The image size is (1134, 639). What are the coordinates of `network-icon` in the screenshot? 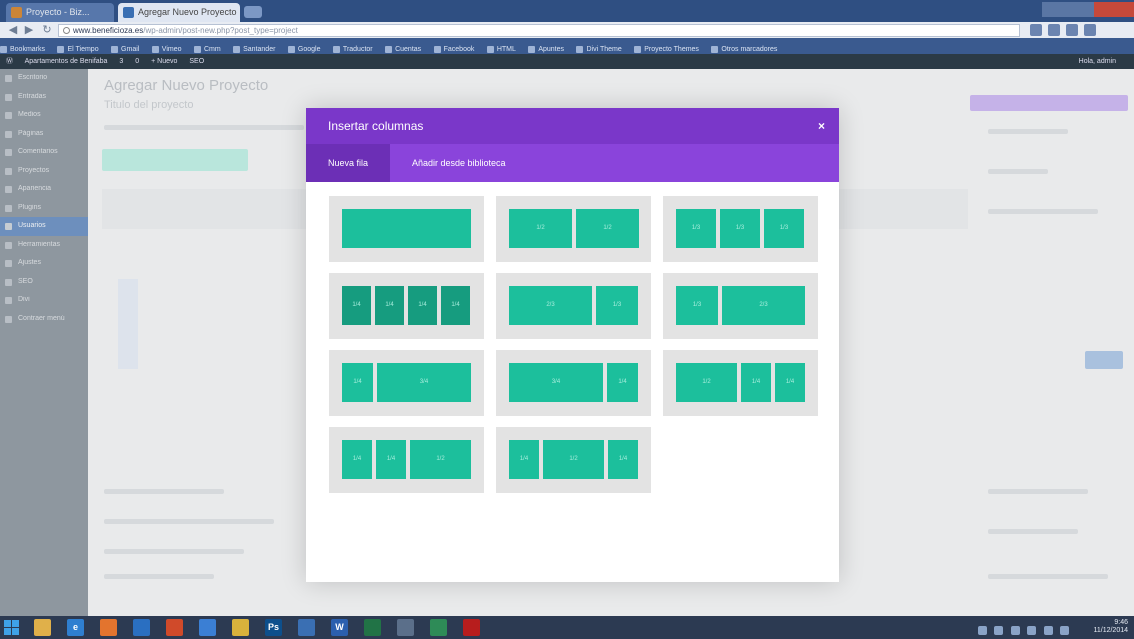 It's located at (1015, 630).